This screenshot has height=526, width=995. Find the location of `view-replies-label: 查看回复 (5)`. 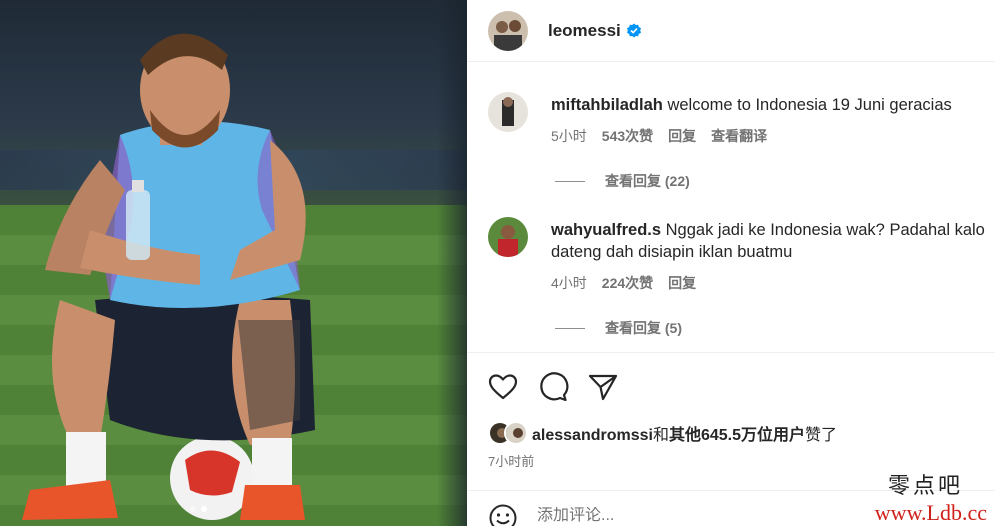

view-replies-label: 查看回复 (5) is located at coordinates (643, 328).